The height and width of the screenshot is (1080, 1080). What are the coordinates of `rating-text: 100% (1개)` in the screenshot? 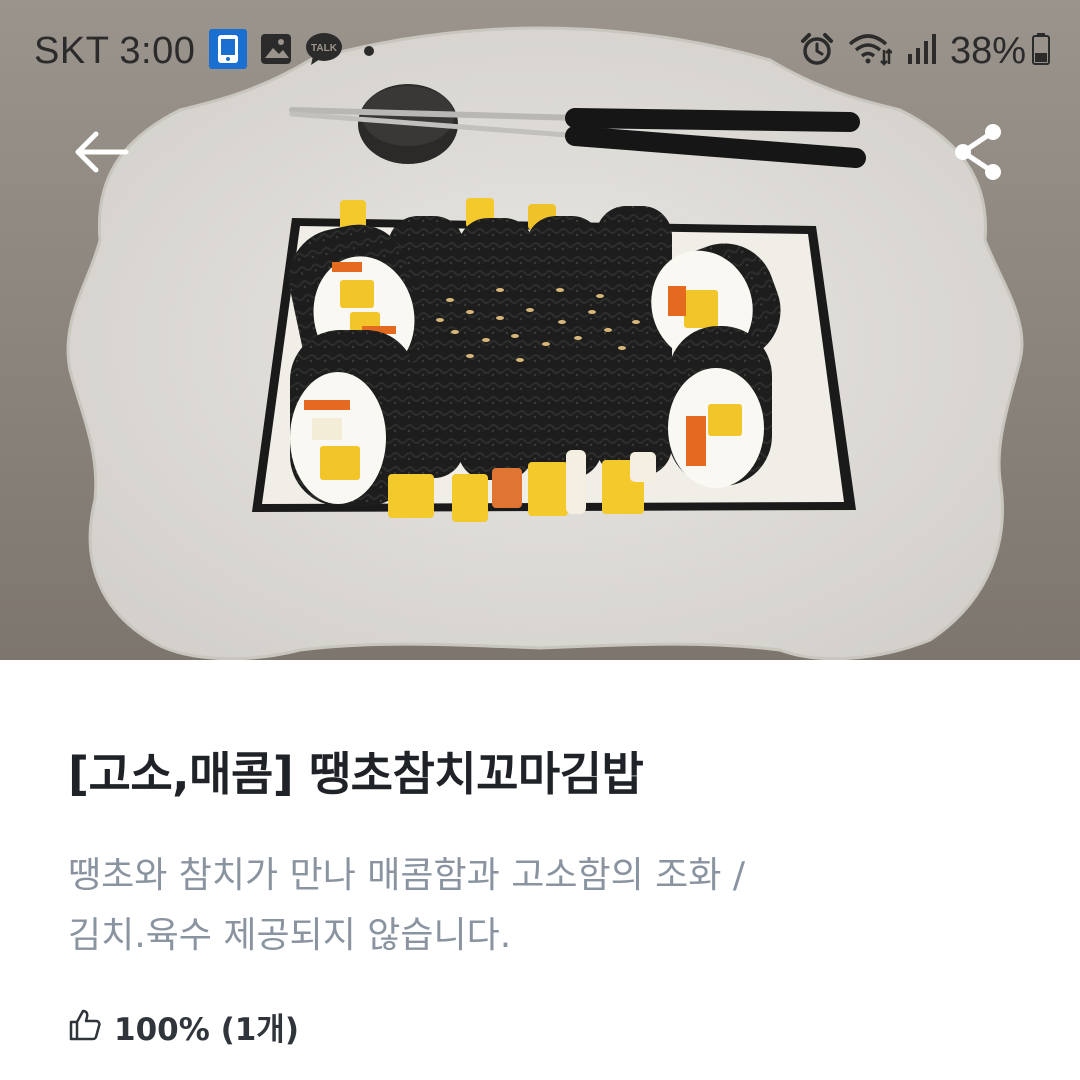 It's located at (206, 1030).